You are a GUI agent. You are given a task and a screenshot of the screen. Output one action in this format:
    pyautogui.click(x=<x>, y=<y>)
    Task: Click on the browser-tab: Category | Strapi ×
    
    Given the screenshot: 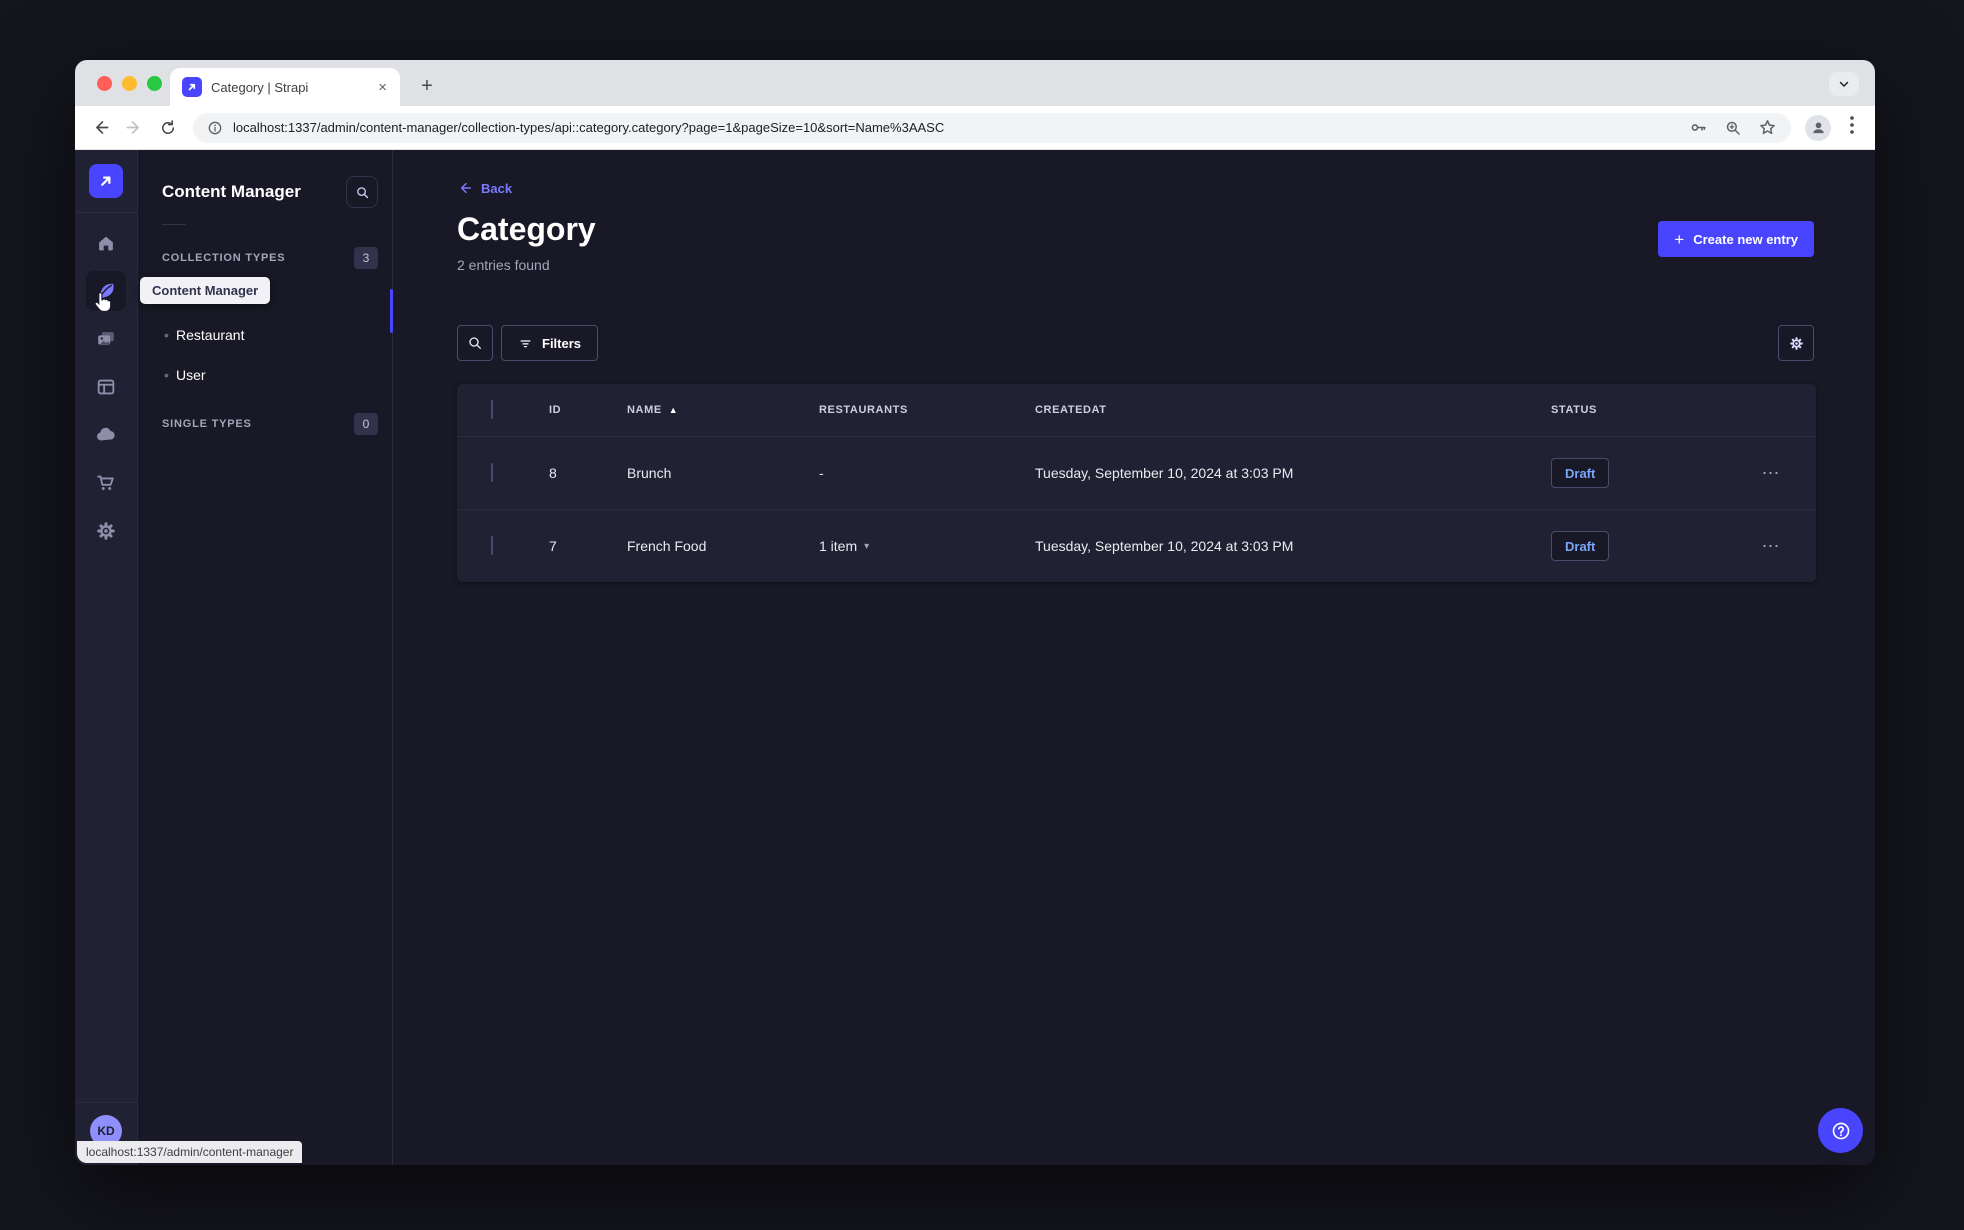 What is the action you would take?
    pyautogui.click(x=285, y=87)
    